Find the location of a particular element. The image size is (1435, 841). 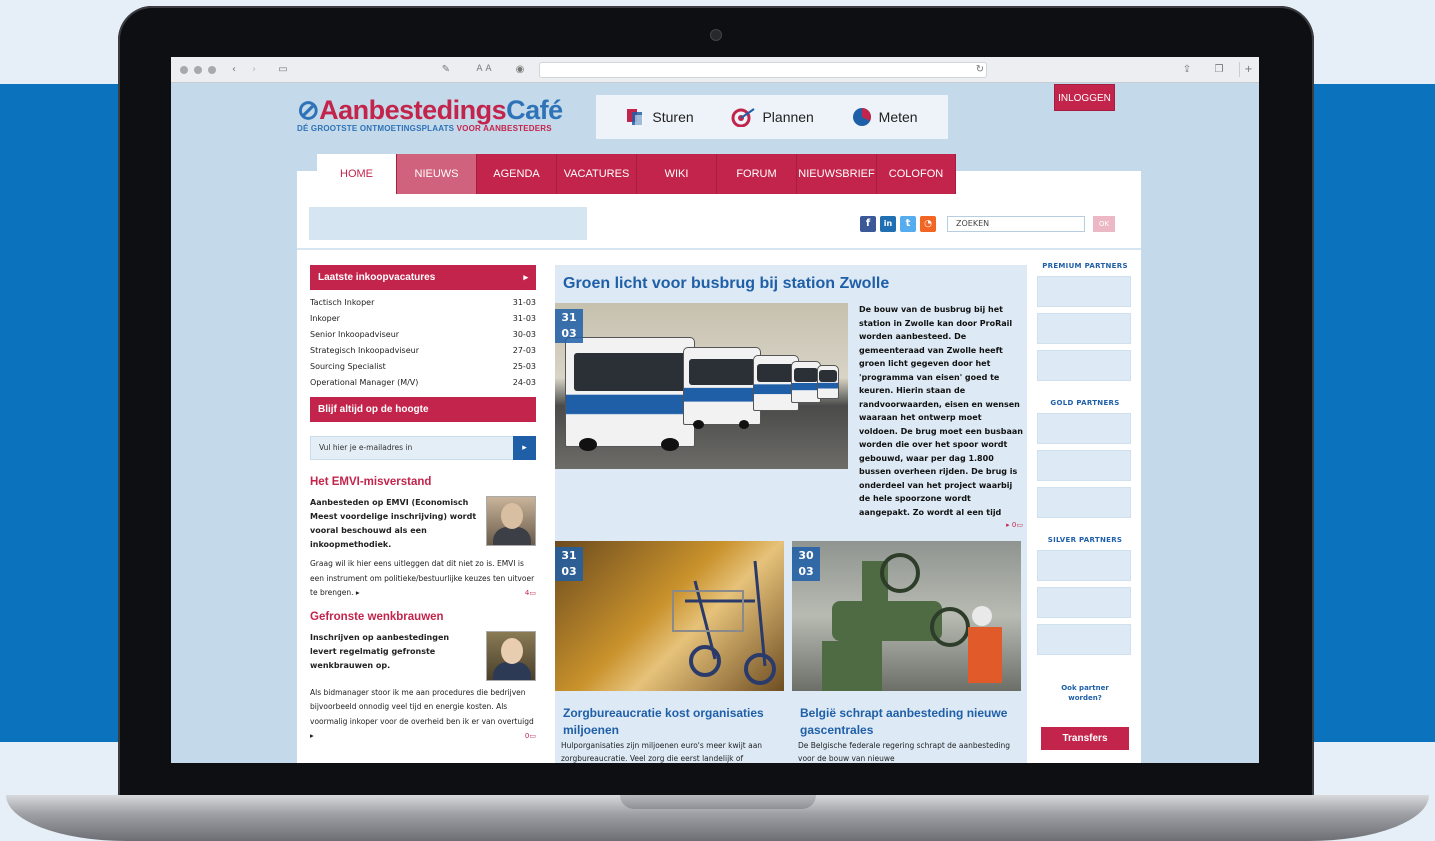

tabs-icon: ❐ is located at coordinates (1219, 69).